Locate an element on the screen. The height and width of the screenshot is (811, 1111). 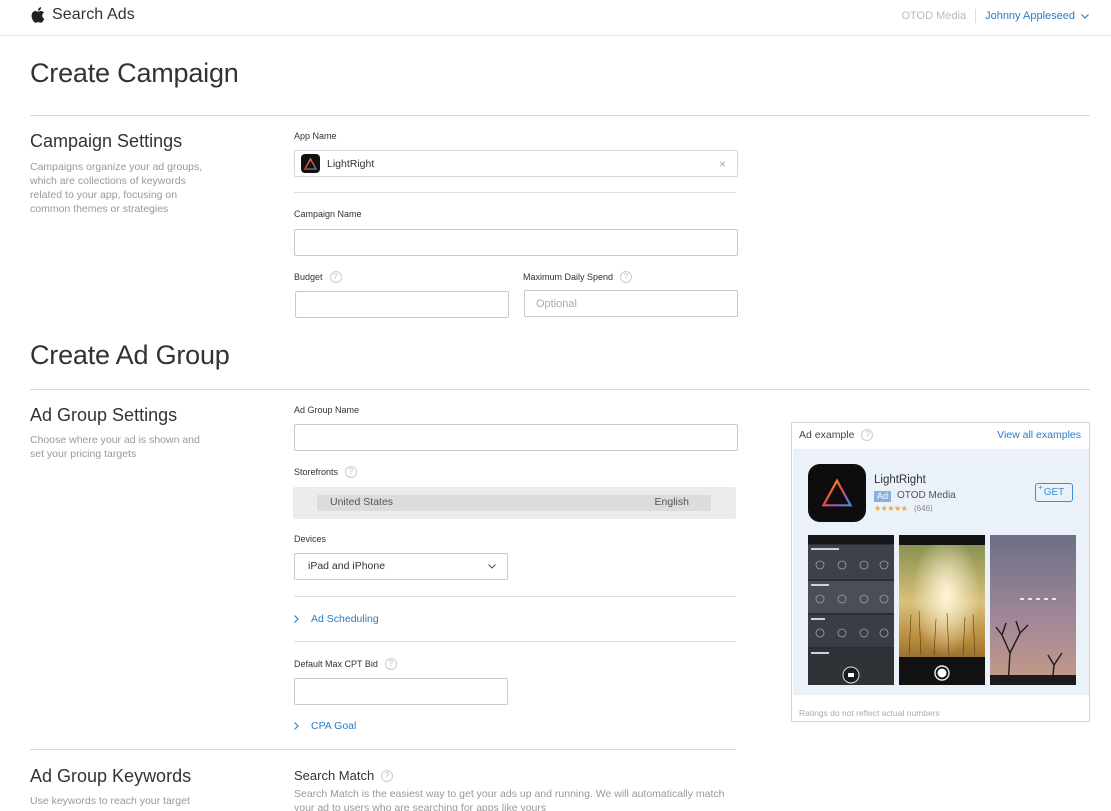
search-match-title: Search Match ? is located at coordinates (344, 775).